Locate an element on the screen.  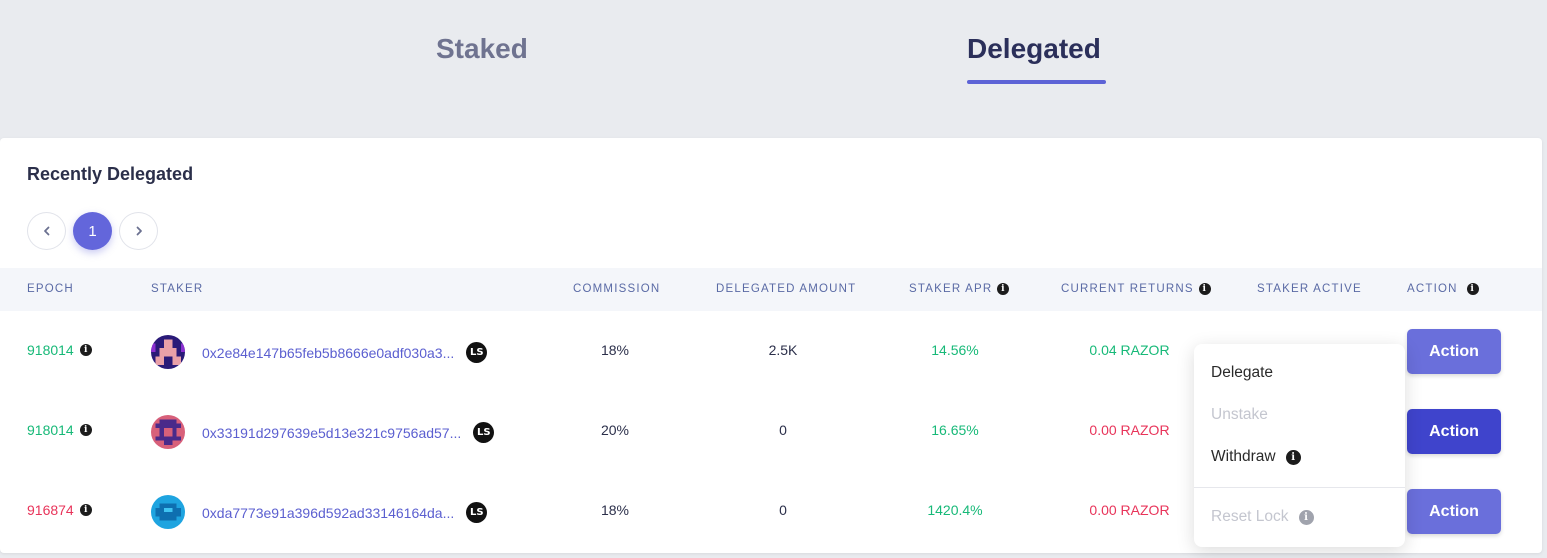
column-header-staker-active: STAKER ACTIVE is located at coordinates (1309, 289).